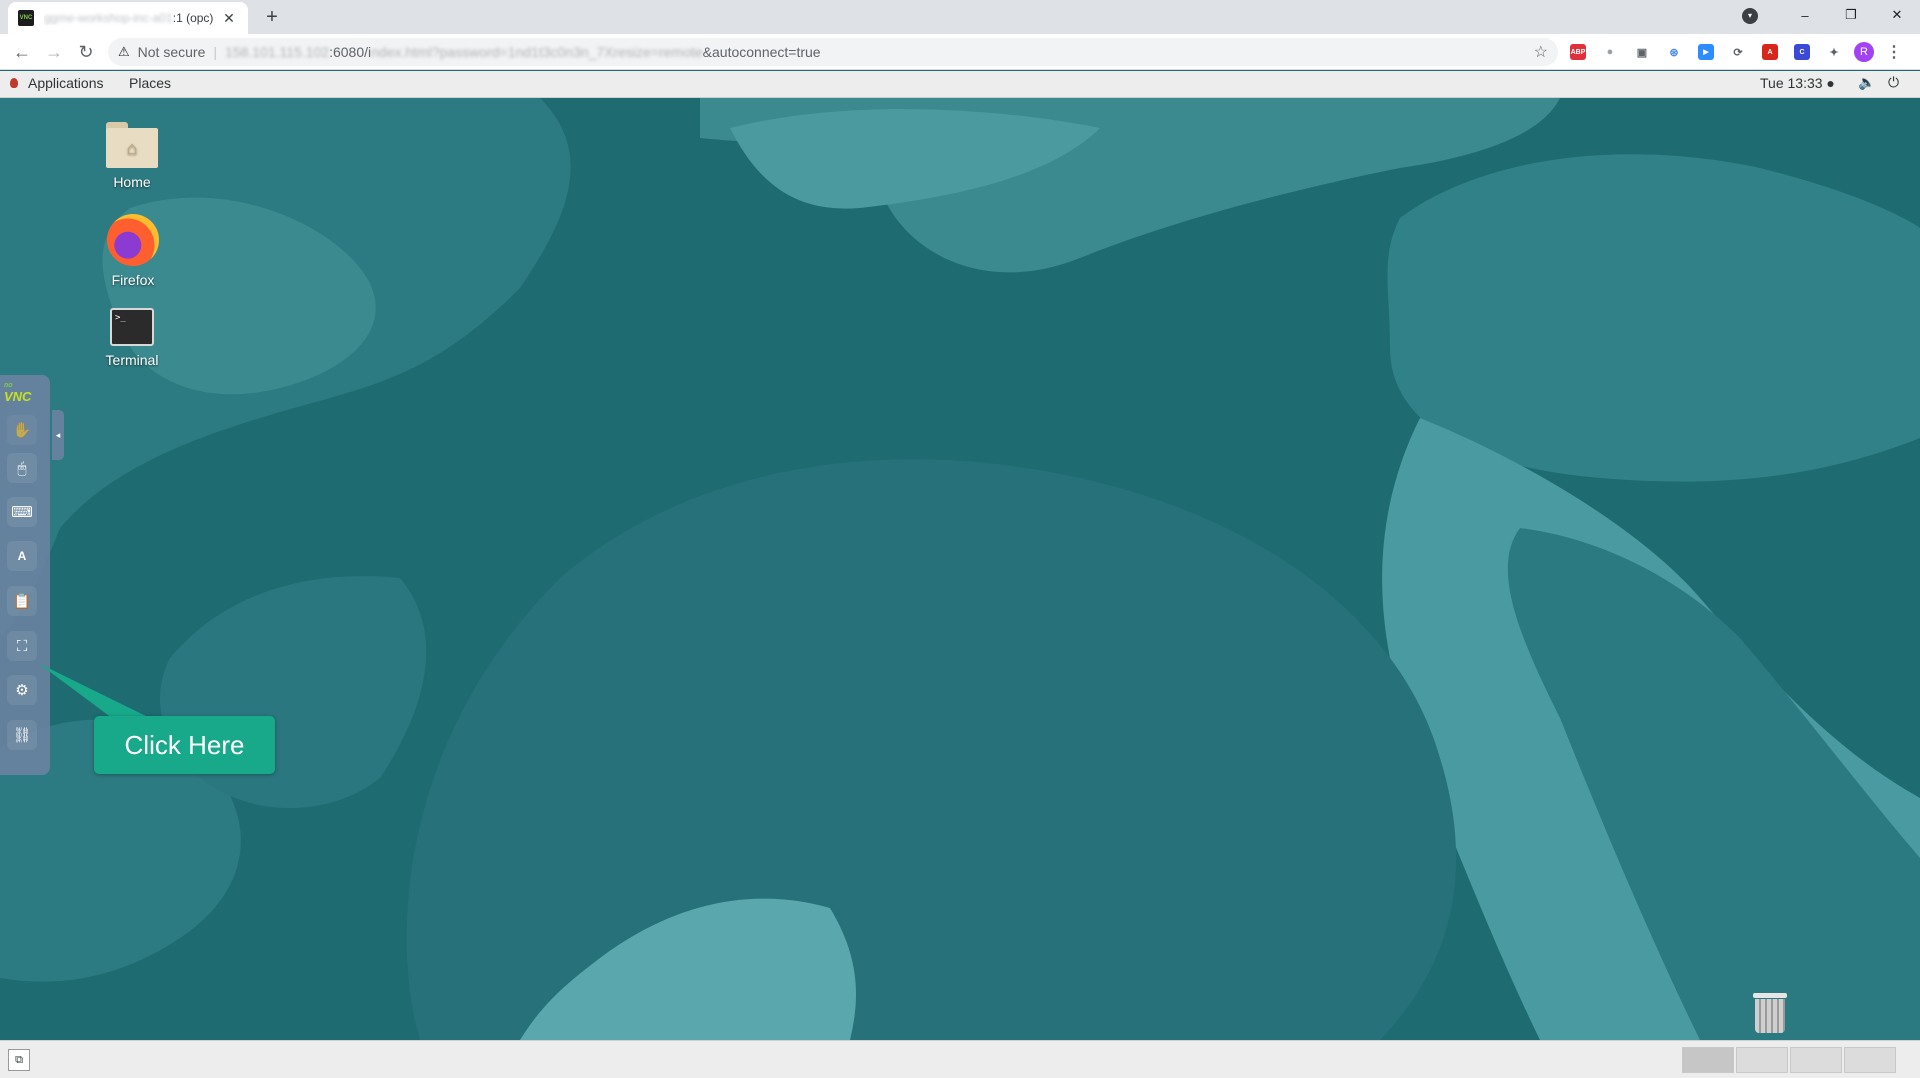 The image size is (1920, 1078). What do you see at coordinates (272, 17) in the screenshot?
I see `new-tab-button: +` at bounding box center [272, 17].